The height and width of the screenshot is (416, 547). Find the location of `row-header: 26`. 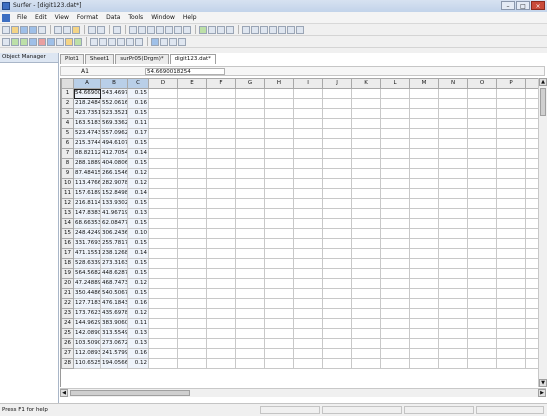

row-header: 26 is located at coordinates (67, 343).